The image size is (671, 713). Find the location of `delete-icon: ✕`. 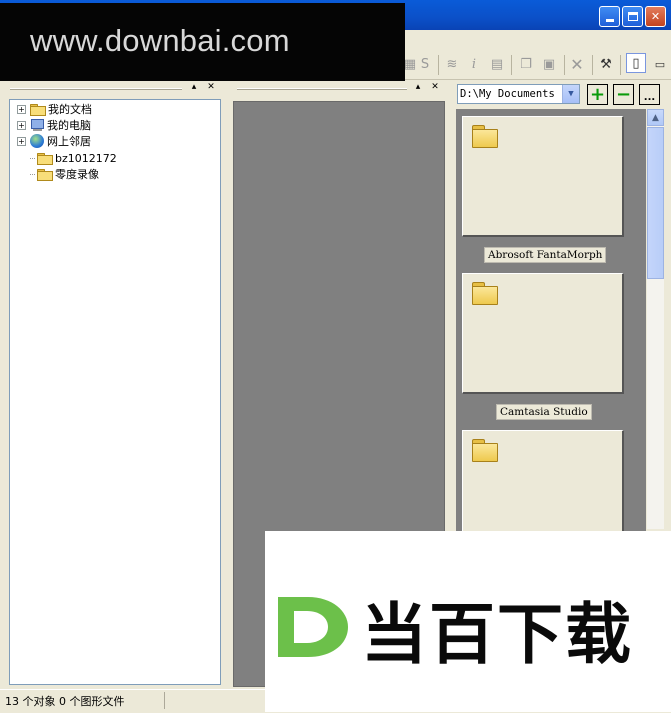

delete-icon: ✕ is located at coordinates (577, 64).